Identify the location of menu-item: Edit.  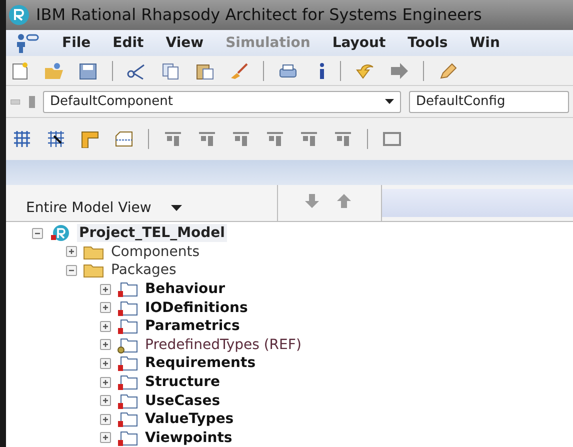
(128, 43).